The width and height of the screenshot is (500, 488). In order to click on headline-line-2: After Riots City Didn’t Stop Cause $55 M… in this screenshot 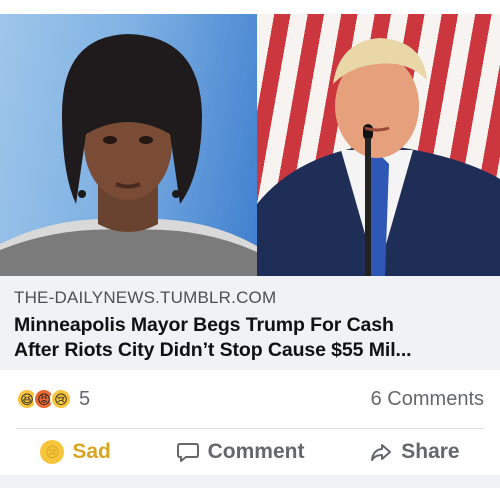, I will do `click(213, 350)`.